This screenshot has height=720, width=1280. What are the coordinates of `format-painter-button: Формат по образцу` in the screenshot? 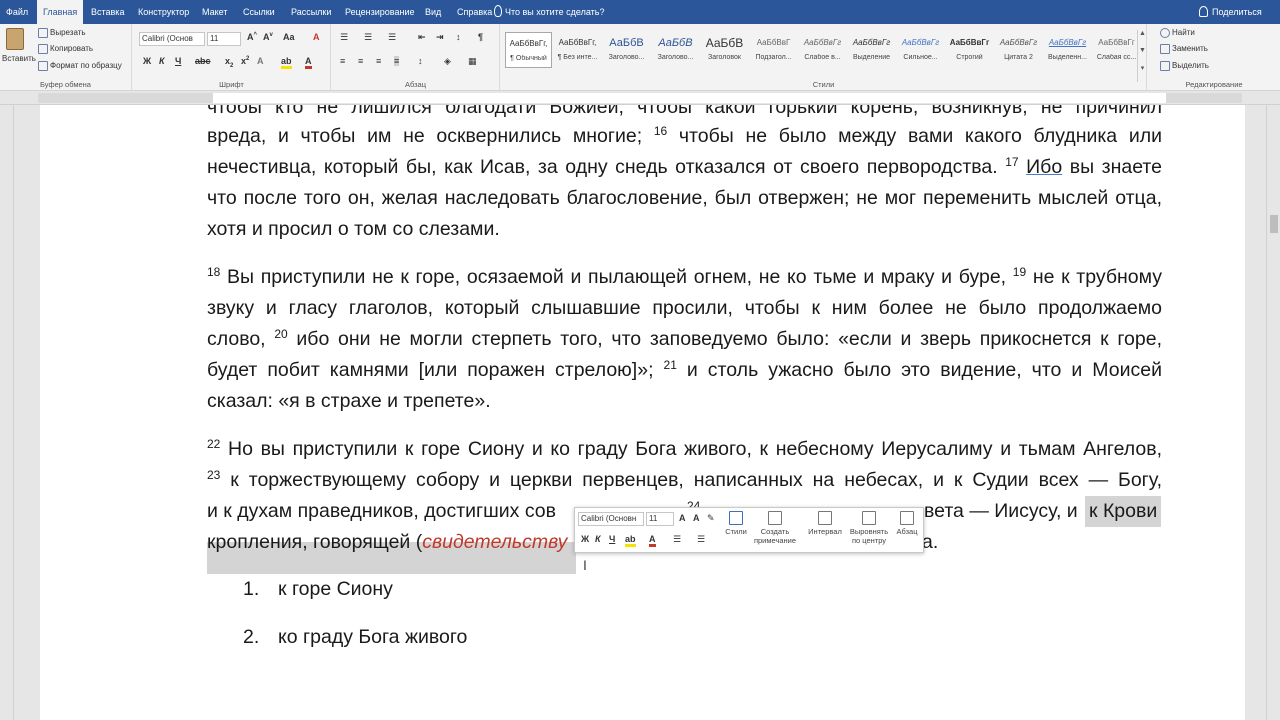 It's located at (80, 66).